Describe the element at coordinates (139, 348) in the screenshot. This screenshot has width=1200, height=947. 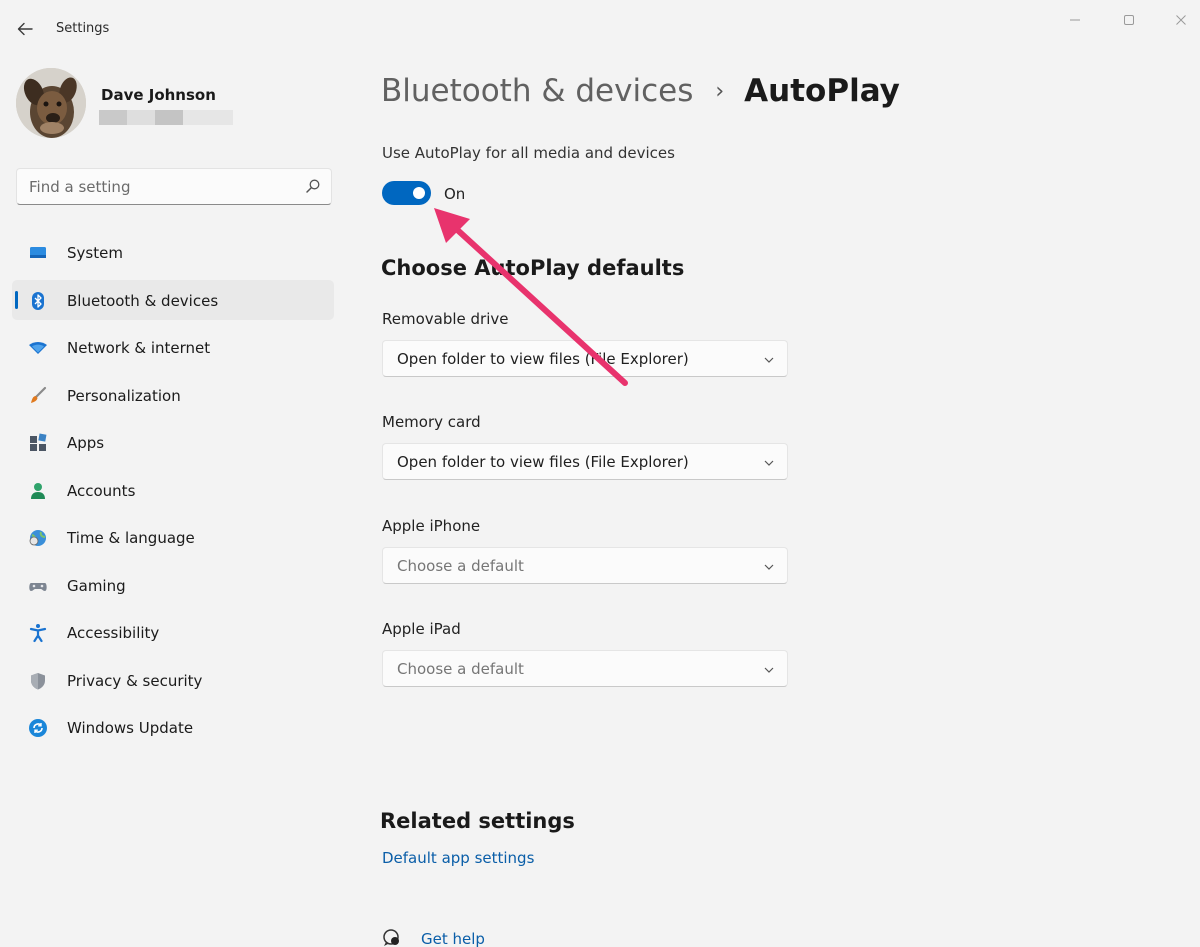
I see `sidebar-item-label: Network & internet` at that location.